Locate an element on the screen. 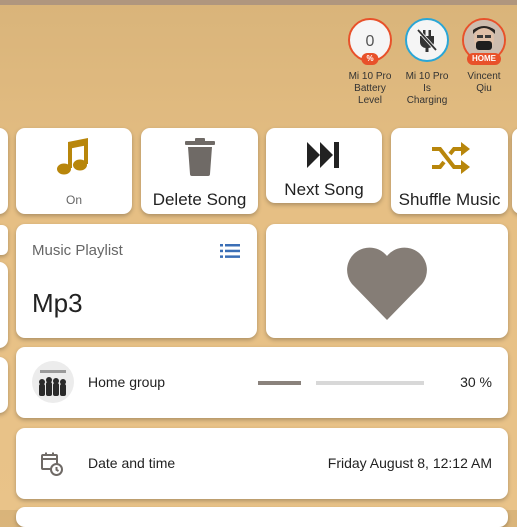 This screenshot has width=517, height=527. volume-value: 30 % is located at coordinates (476, 382).